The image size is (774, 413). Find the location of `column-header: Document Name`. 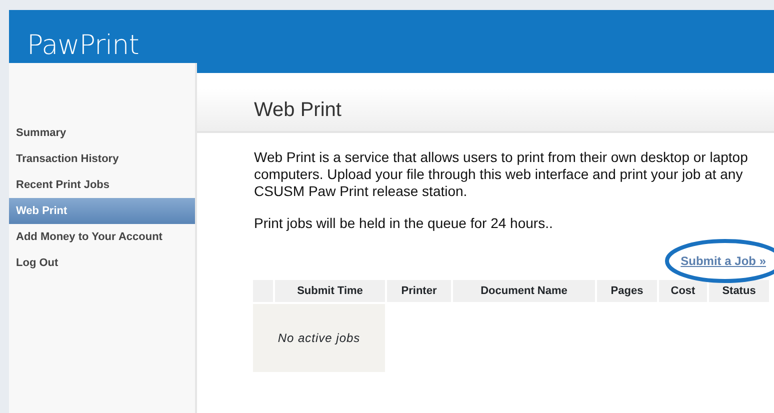

column-header: Document Name is located at coordinates (524, 291).